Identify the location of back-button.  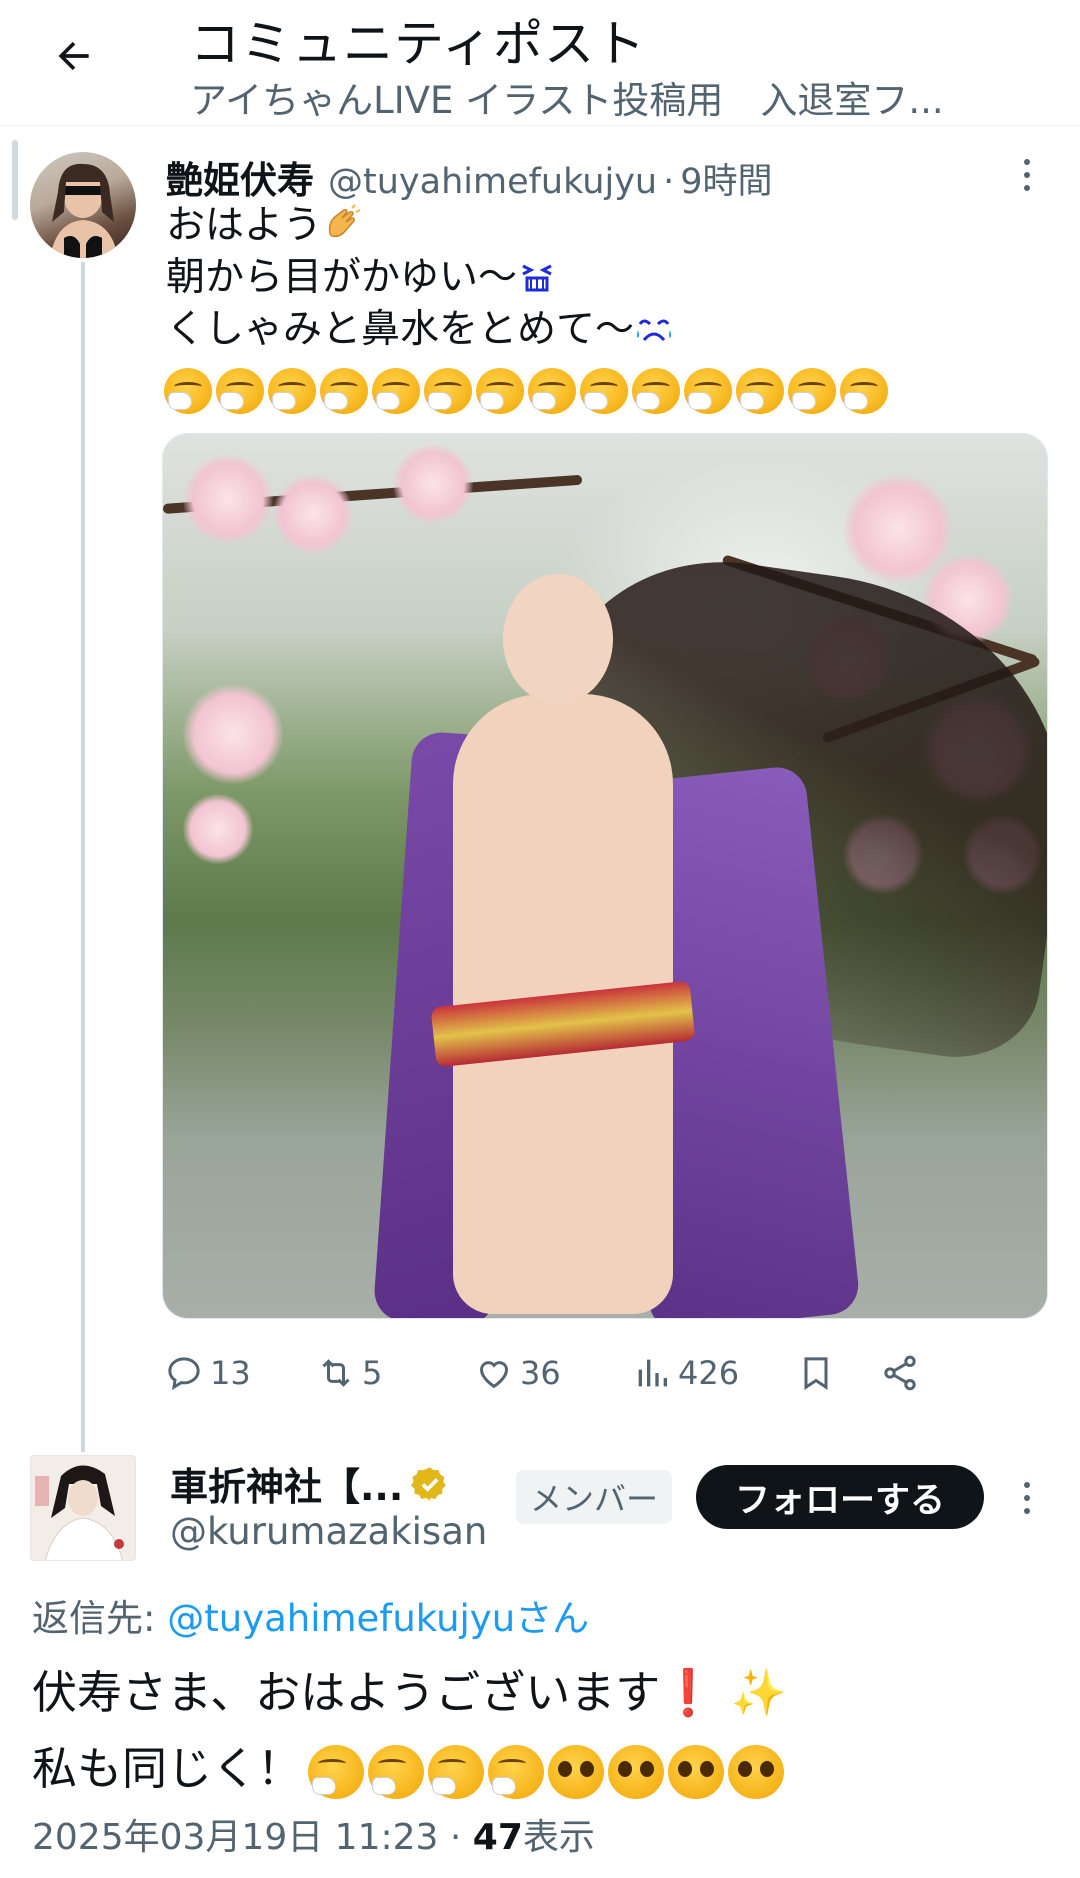
(74, 56).